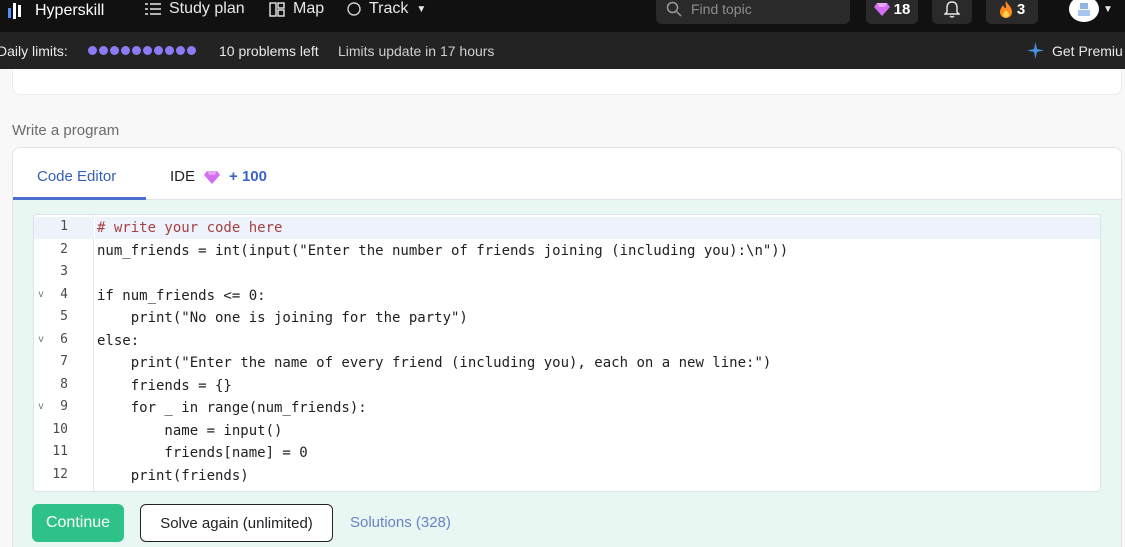  Describe the element at coordinates (64, 316) in the screenshot. I see `line-number: 5` at that location.